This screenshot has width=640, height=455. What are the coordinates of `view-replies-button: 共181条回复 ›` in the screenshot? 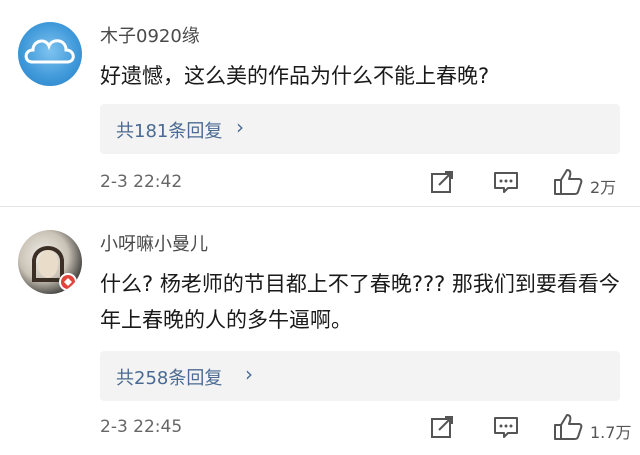 It's located at (360, 129).